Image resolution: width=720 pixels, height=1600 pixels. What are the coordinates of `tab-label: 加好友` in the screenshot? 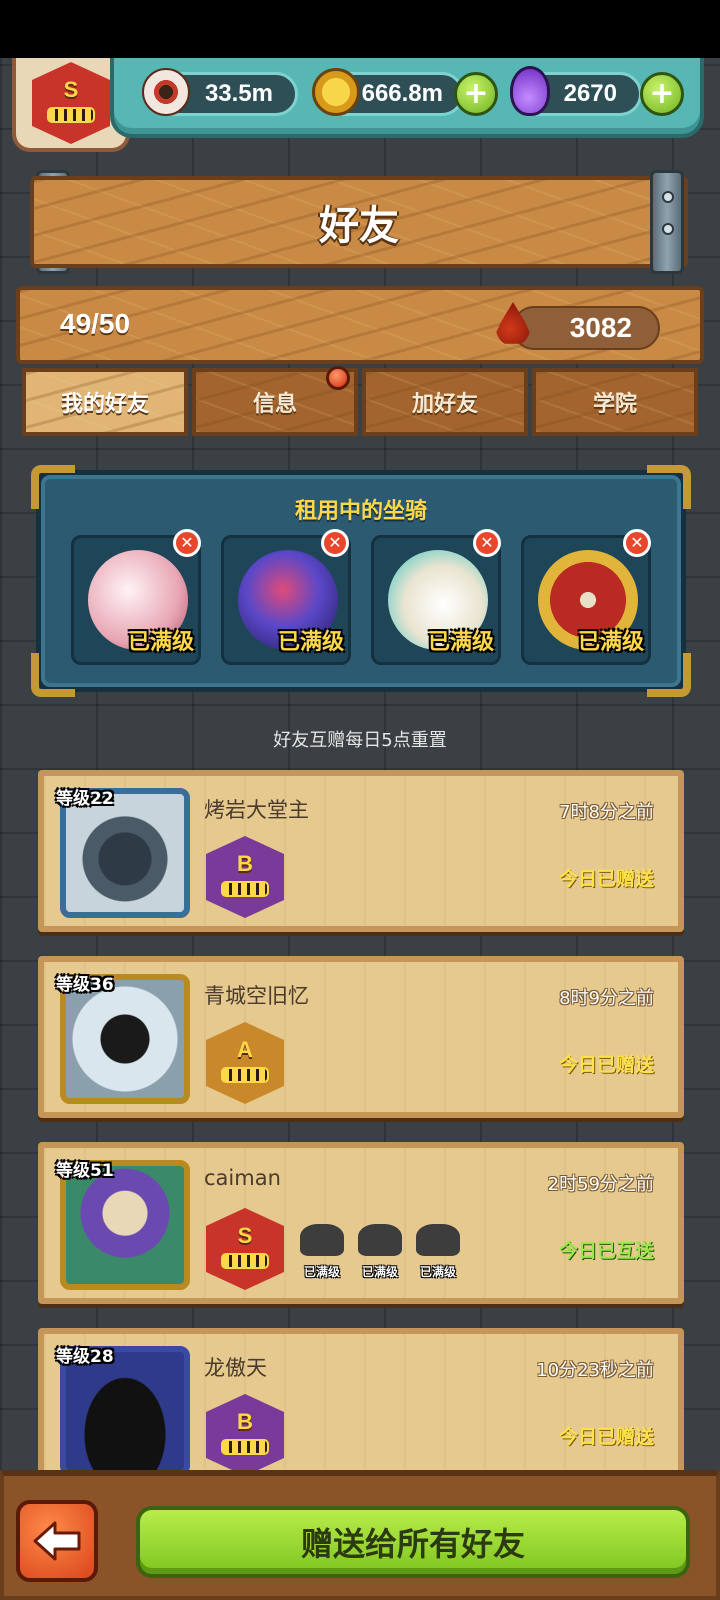 It's located at (444, 404).